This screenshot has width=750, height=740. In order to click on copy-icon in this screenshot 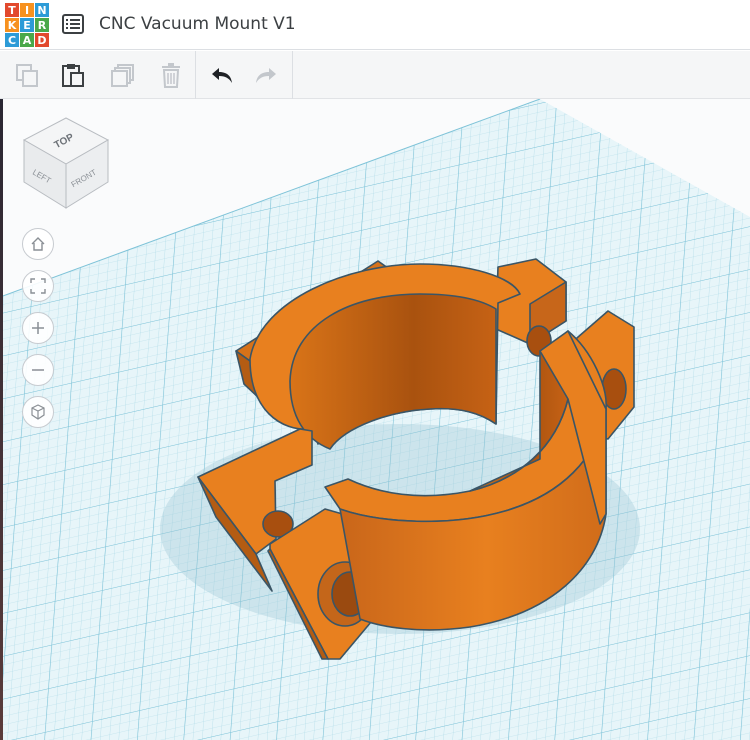, I will do `click(27, 75)`.